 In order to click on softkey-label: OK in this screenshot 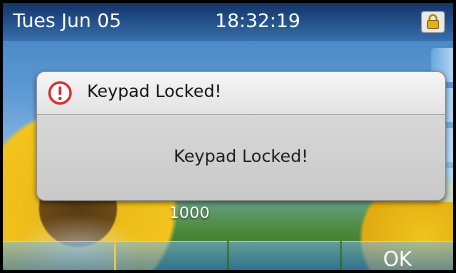, I will do `click(397, 259)`.